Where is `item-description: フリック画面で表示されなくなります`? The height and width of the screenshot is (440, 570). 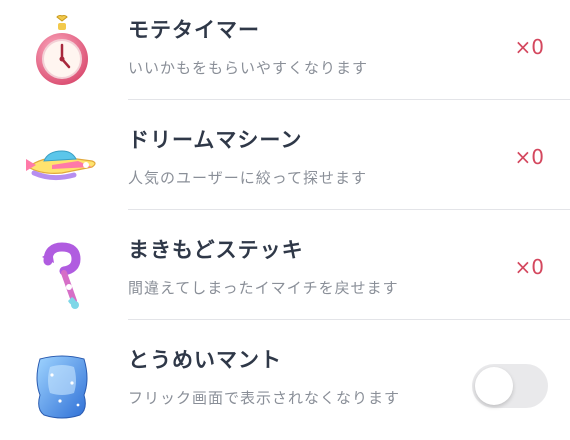 item-description: フリック画面で表示されなくなります is located at coordinates (264, 398).